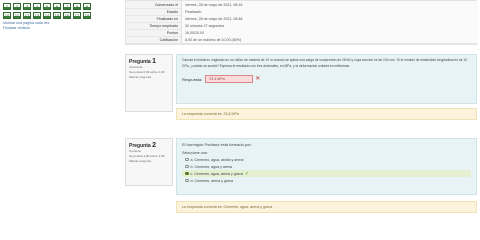 Image resolution: width=480 pixels, height=240 pixels. What do you see at coordinates (77, 15) in the screenshot?
I see `question-nav-button: 17` at bounding box center [77, 15].